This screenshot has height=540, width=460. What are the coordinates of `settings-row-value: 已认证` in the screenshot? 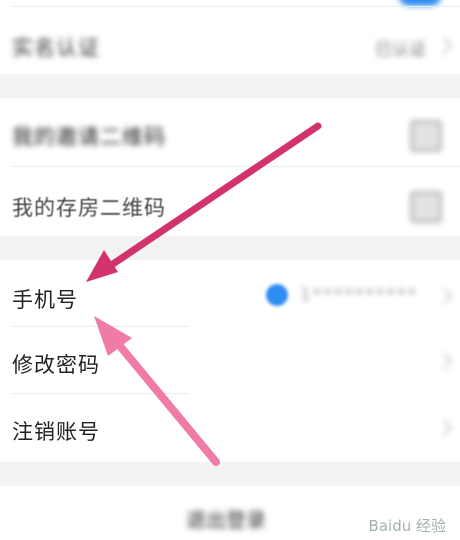 It's located at (400, 50).